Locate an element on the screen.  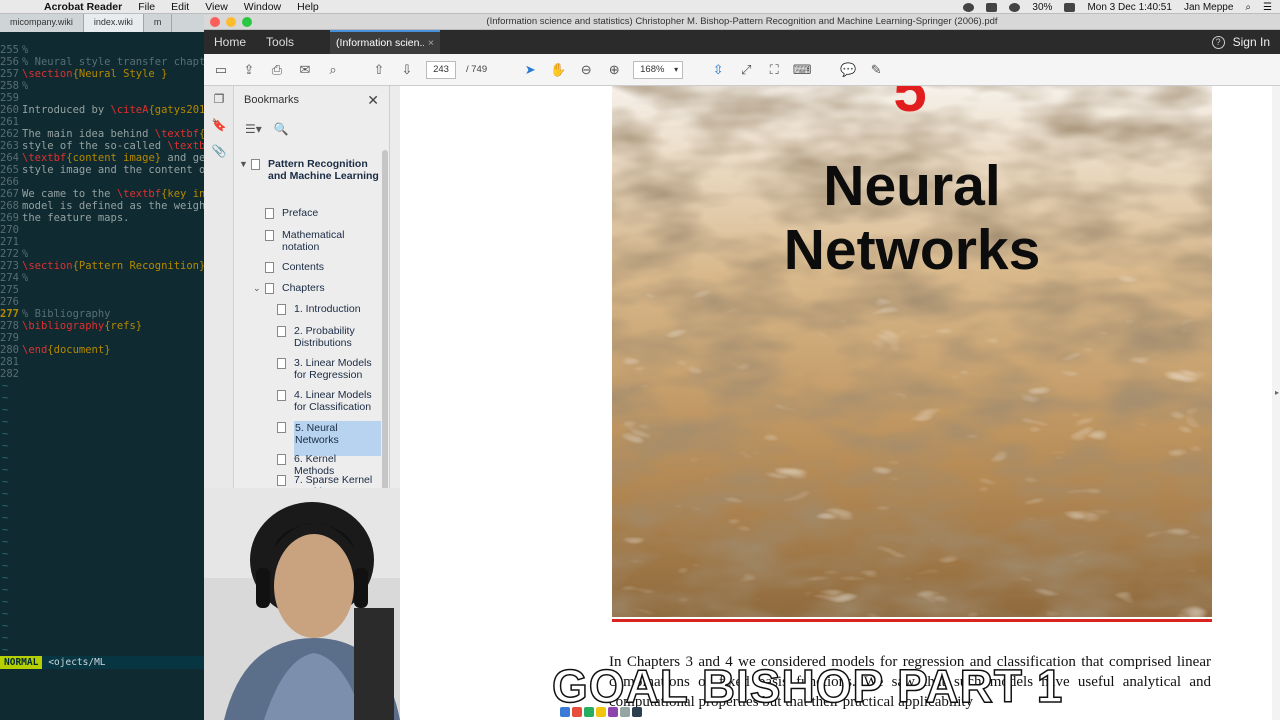
page-thumbnails-icon: ❐ is located at coordinates (219, 99).